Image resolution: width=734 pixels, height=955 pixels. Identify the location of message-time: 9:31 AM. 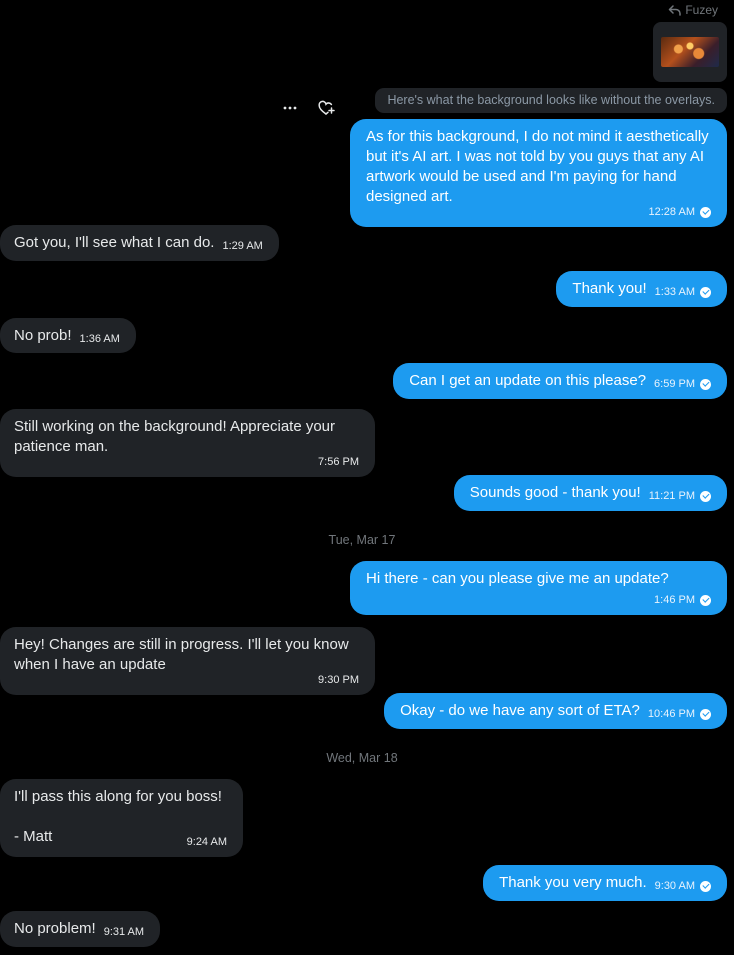
(124, 932).